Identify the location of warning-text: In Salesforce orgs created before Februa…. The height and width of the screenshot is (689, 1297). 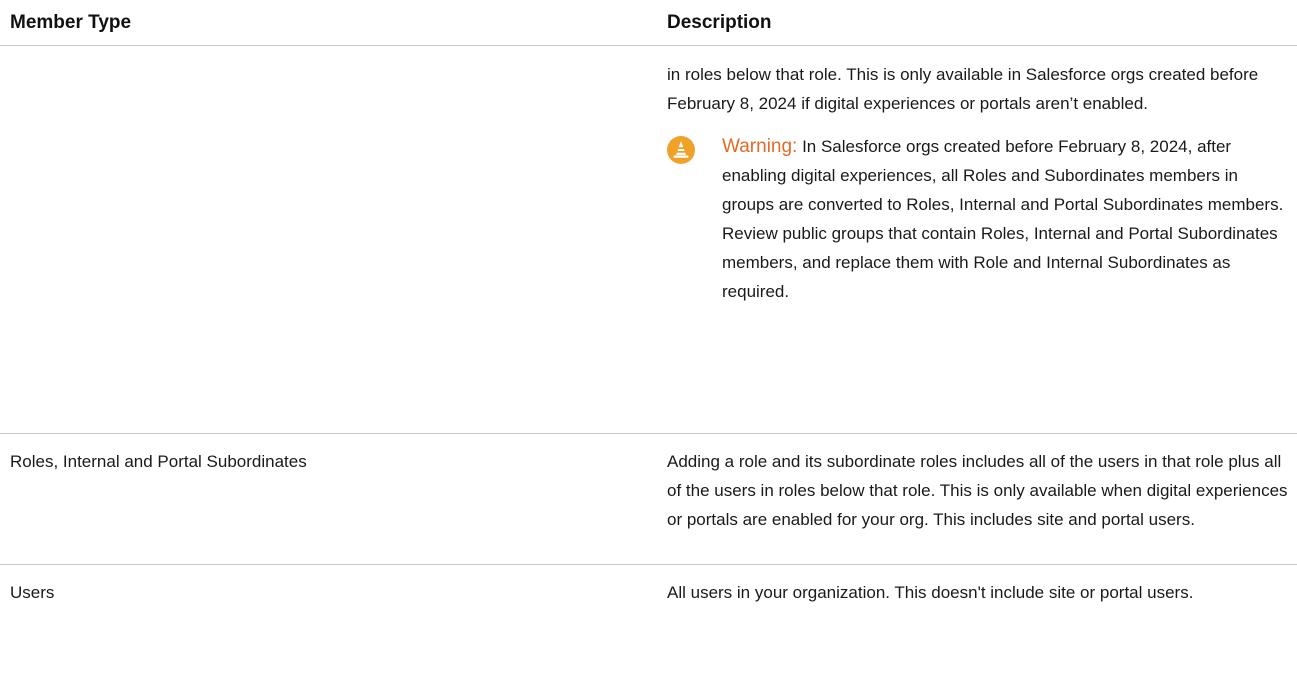
(1003, 219).